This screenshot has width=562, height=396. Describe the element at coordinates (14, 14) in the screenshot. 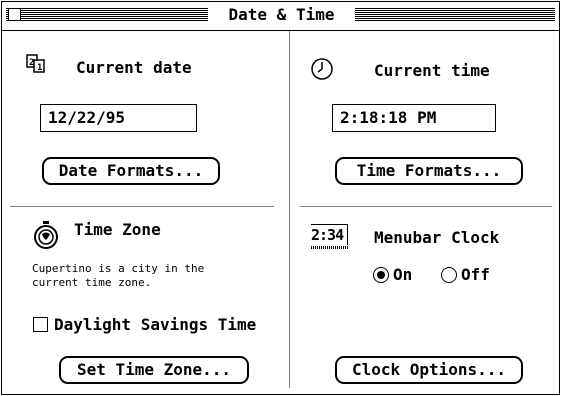

I see `close-box` at that location.